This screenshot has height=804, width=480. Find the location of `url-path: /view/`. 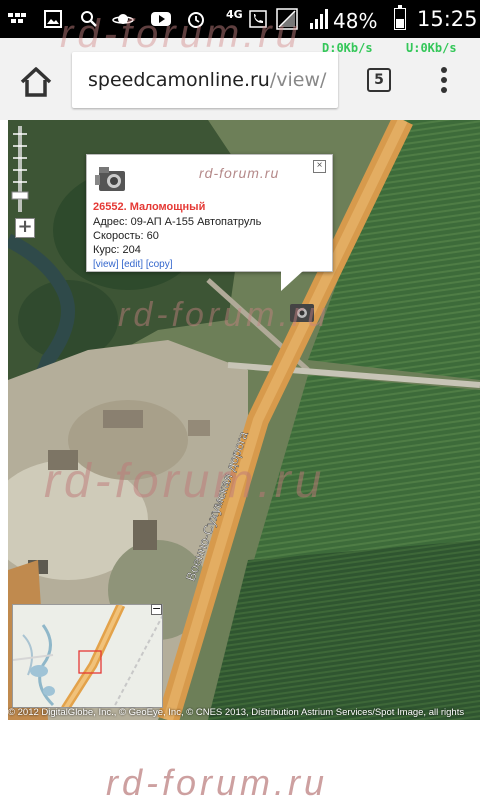

url-path: /view/ is located at coordinates (298, 80).